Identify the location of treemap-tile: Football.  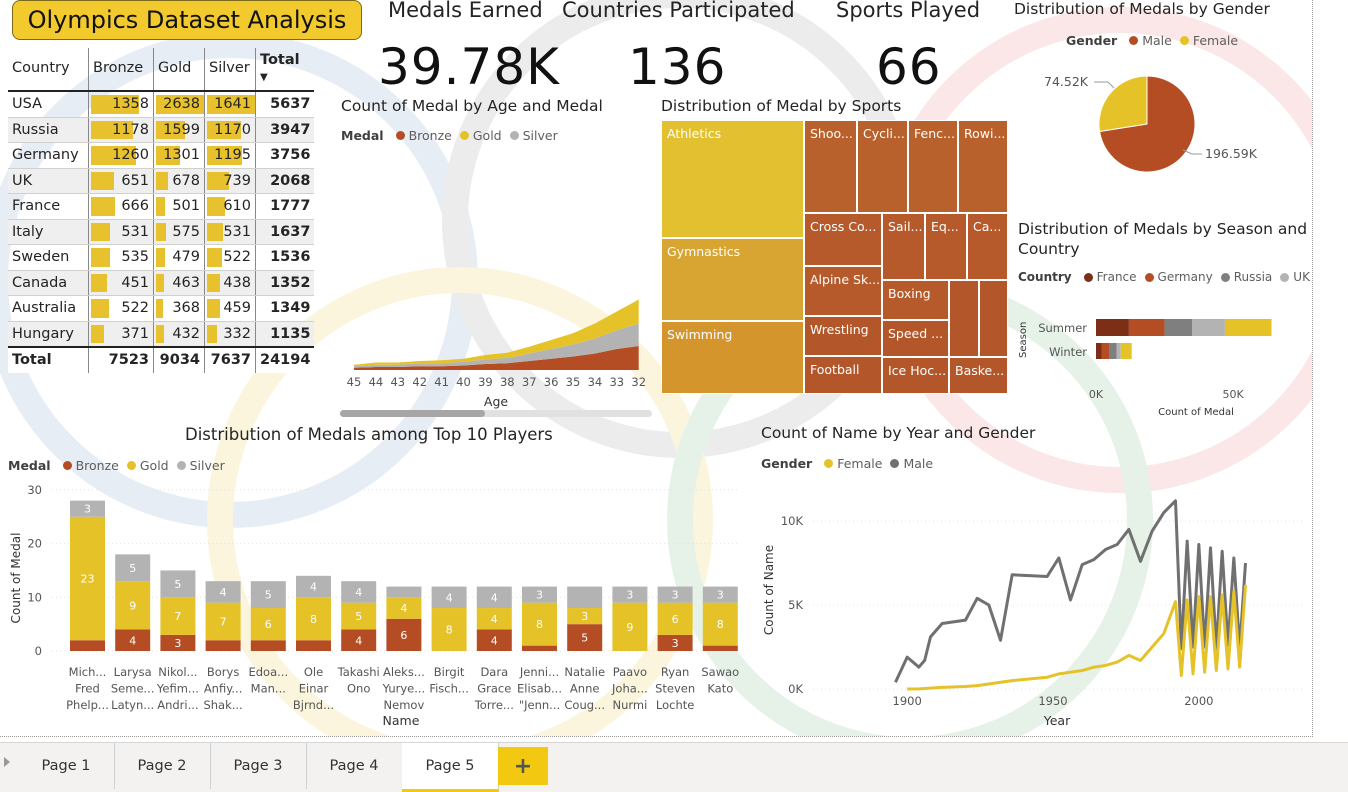
(843, 375).